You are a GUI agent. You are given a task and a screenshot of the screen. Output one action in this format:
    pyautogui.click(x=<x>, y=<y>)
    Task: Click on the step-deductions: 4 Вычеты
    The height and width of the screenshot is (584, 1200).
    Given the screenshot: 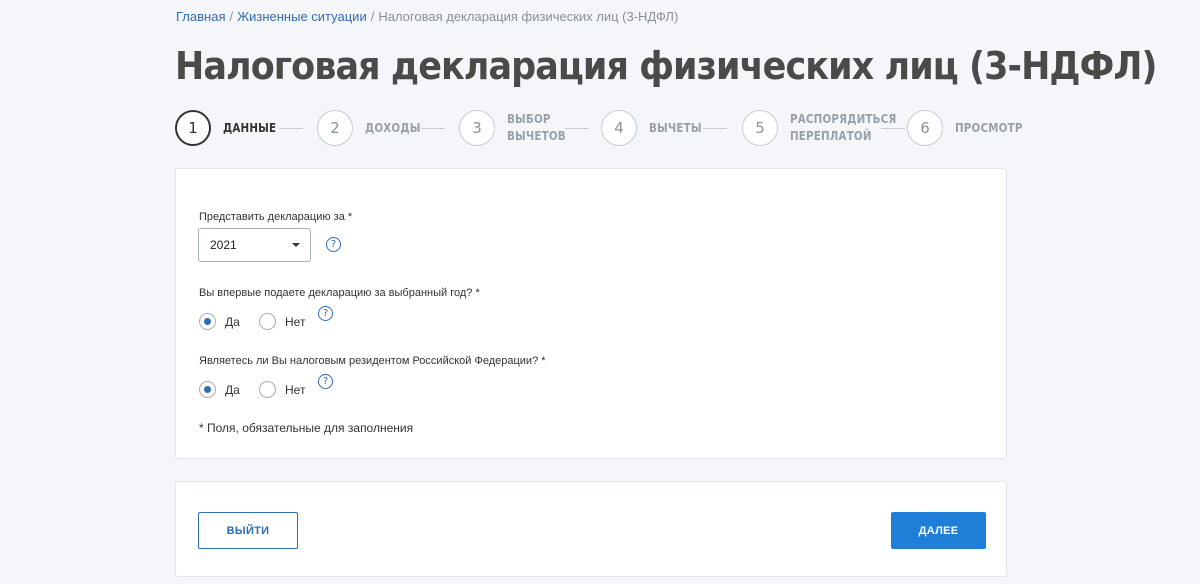 What is the action you would take?
    pyautogui.click(x=655, y=128)
    